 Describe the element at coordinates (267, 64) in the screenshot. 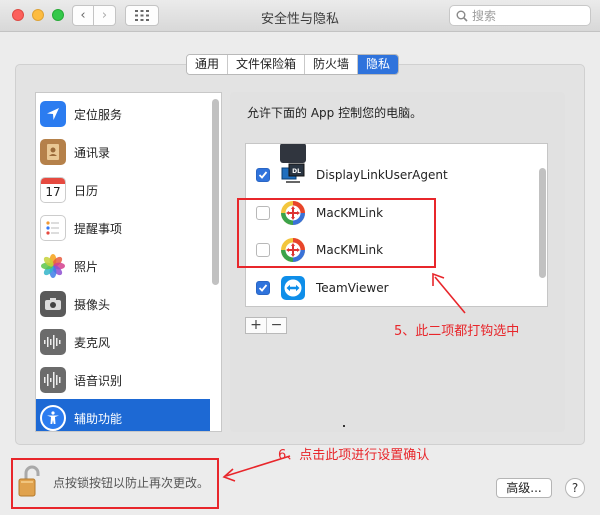

I see `tab-filevault: 文件保险箱` at that location.